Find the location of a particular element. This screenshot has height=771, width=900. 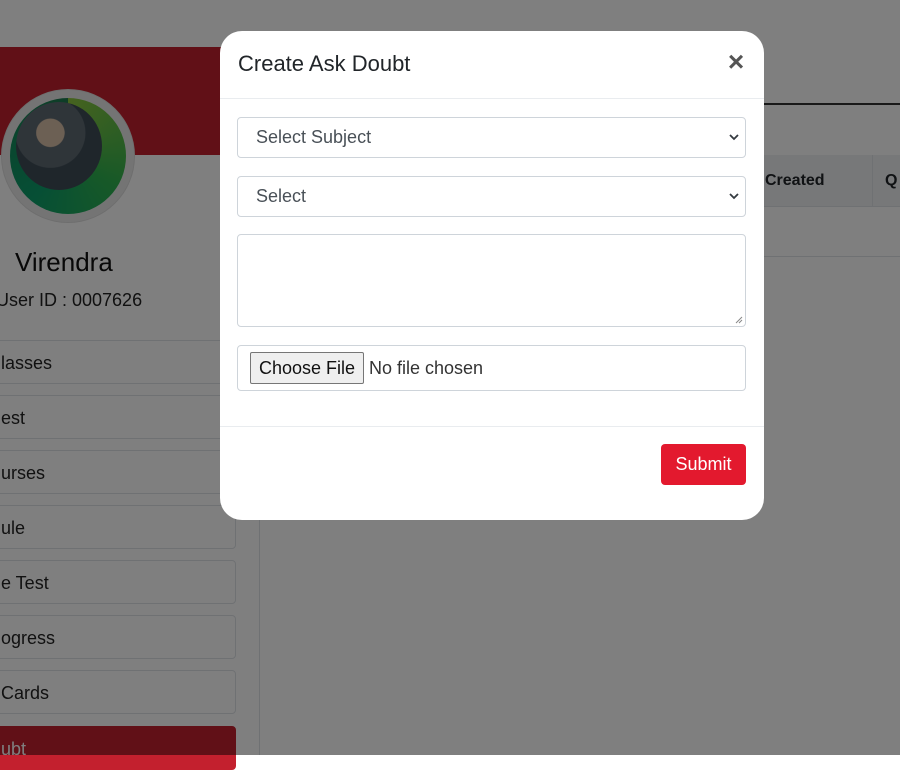

subject-select-value: Select Subject is located at coordinates (314, 137).